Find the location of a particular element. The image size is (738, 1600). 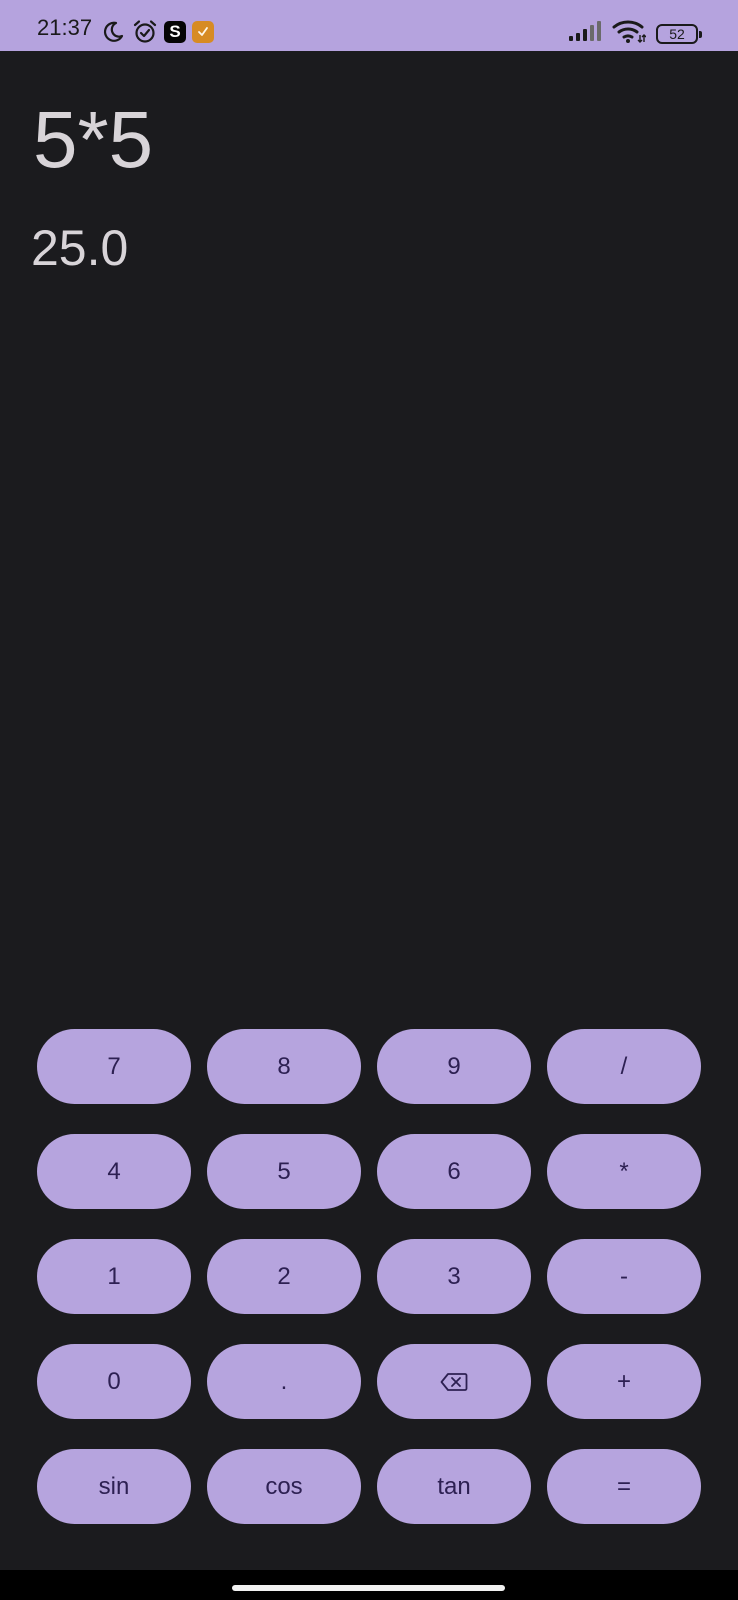

expression-display: 5*5 is located at coordinates (93, 139).